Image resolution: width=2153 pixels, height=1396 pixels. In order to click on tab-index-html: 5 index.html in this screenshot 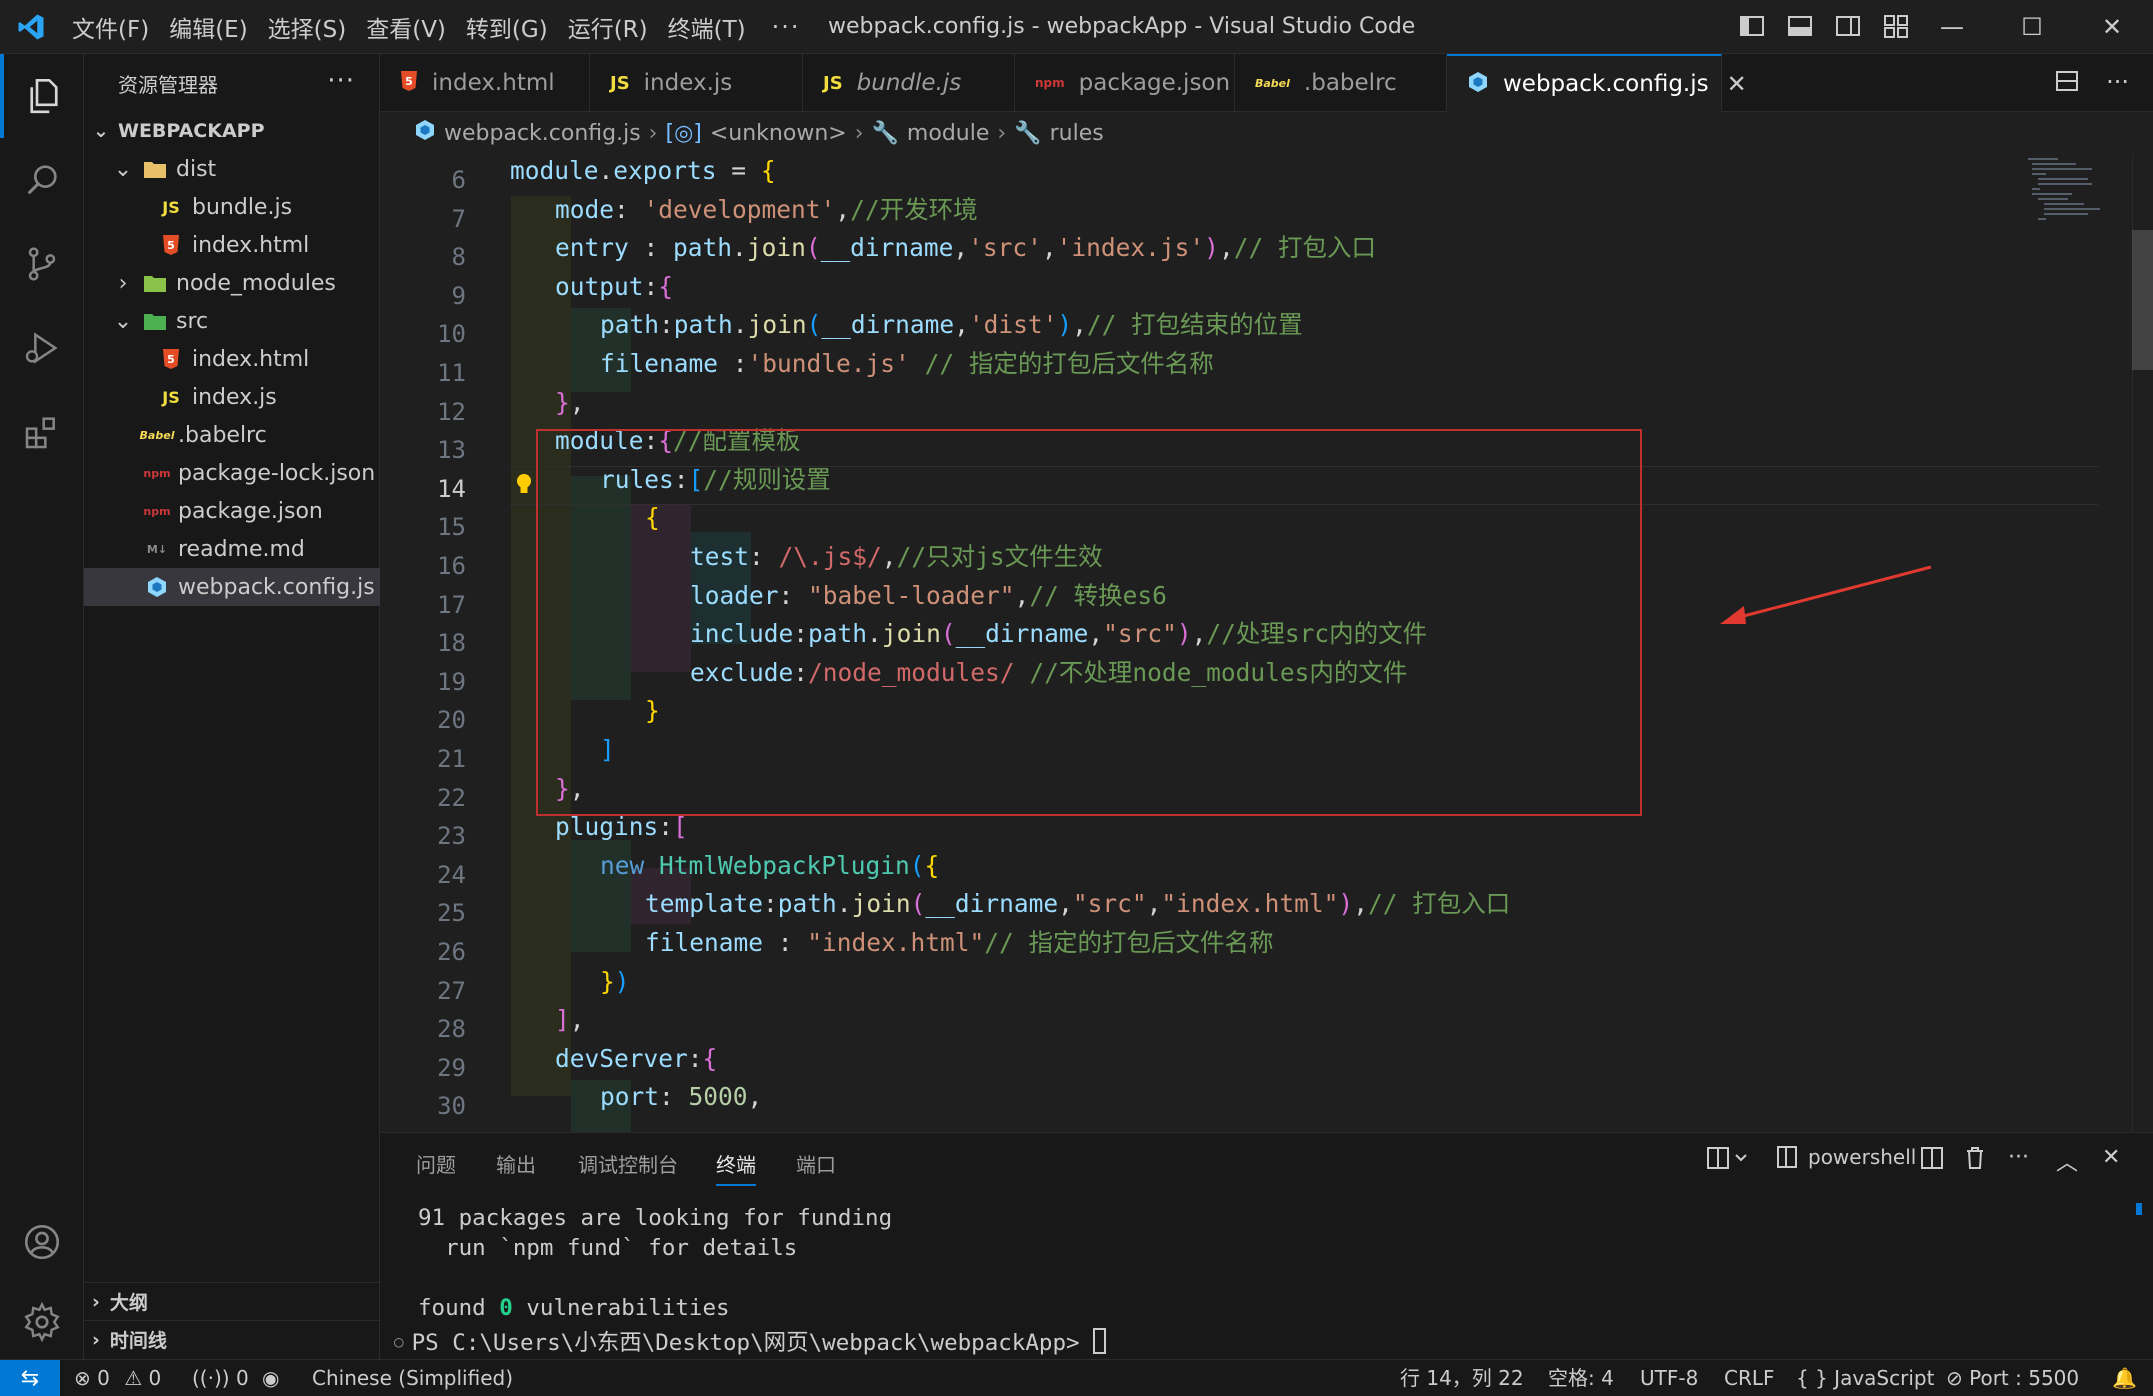, I will do `click(485, 83)`.